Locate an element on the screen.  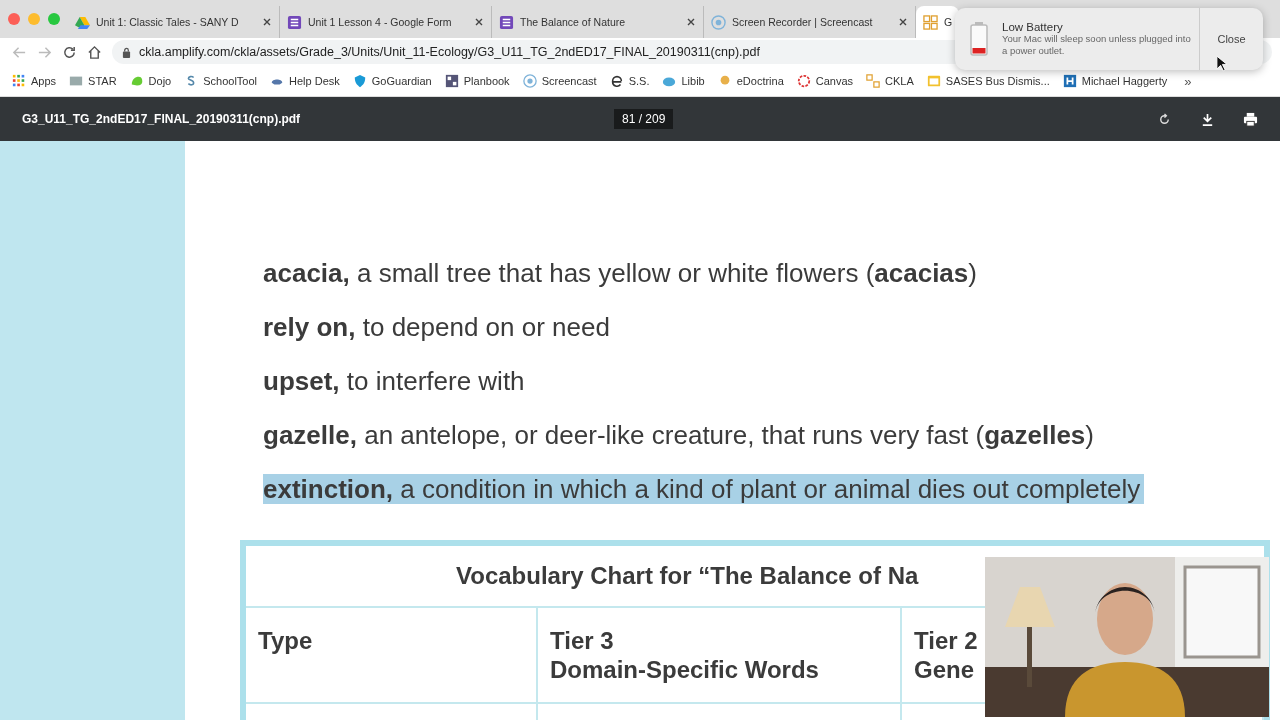
lock-icon is located at coordinates (126, 52).